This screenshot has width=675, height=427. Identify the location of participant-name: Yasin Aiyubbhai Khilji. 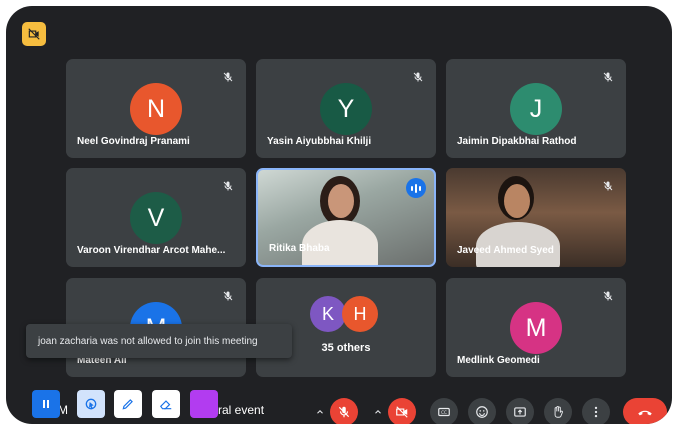
(319, 141).